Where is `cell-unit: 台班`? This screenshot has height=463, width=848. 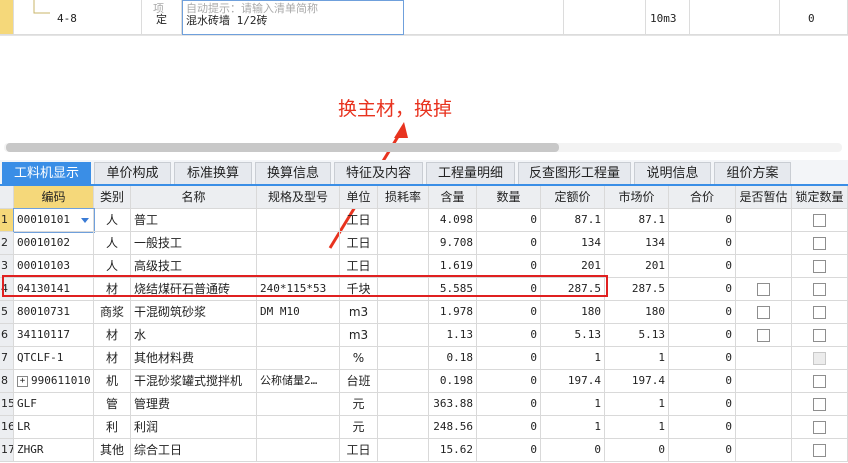 cell-unit: 台班 is located at coordinates (359, 381).